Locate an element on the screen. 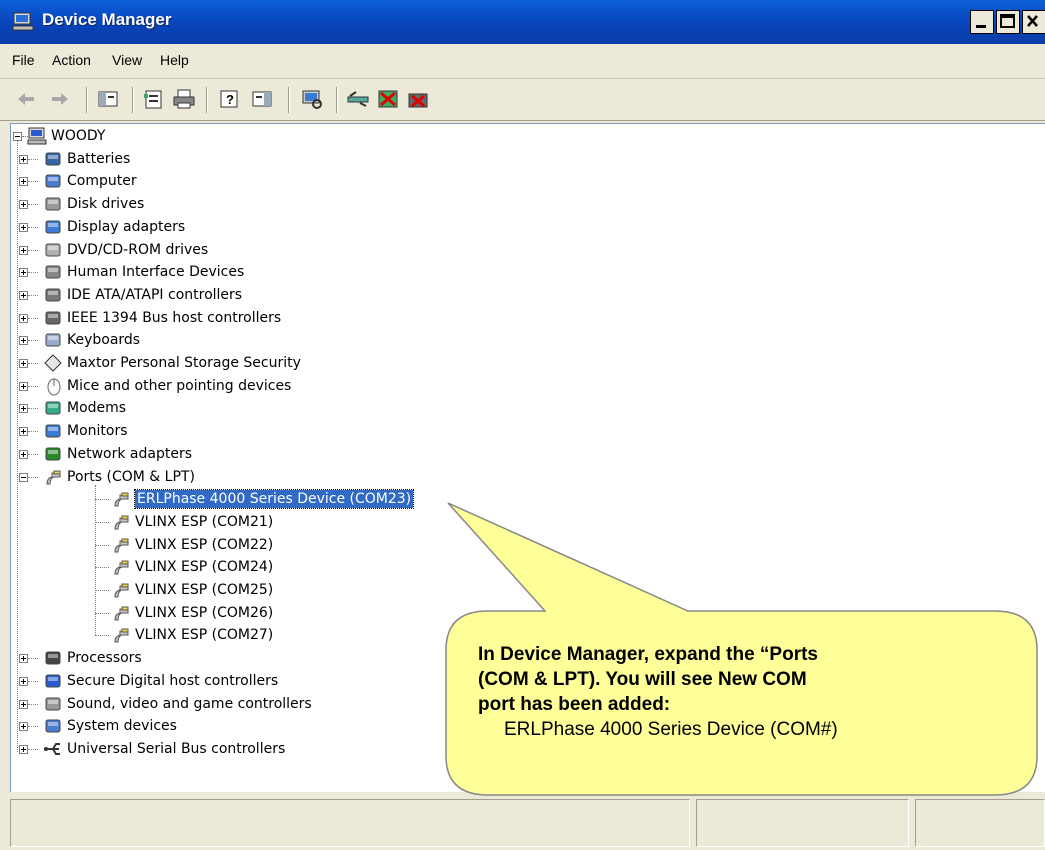 The width and height of the screenshot is (1045, 850). callout-line: port has been added: is located at coordinates (574, 704).